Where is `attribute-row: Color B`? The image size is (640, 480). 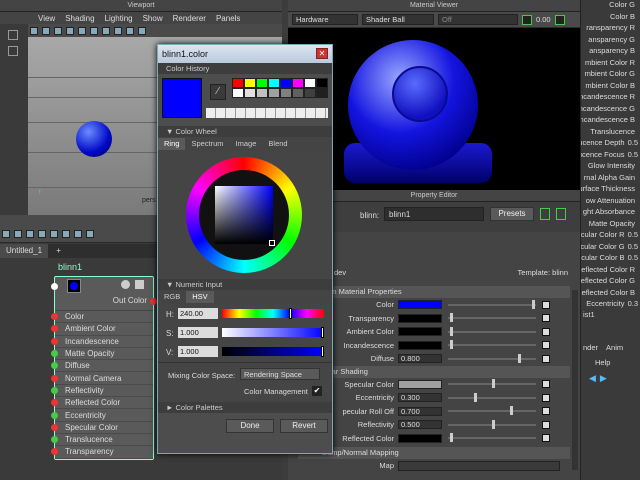 attribute-row: Color B is located at coordinates (610, 18).